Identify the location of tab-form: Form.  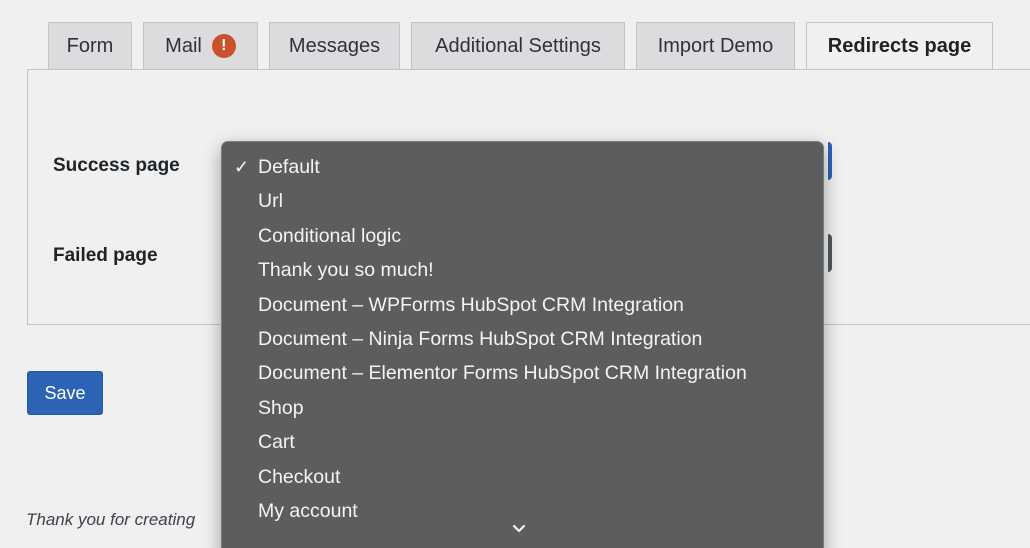
(90, 45).